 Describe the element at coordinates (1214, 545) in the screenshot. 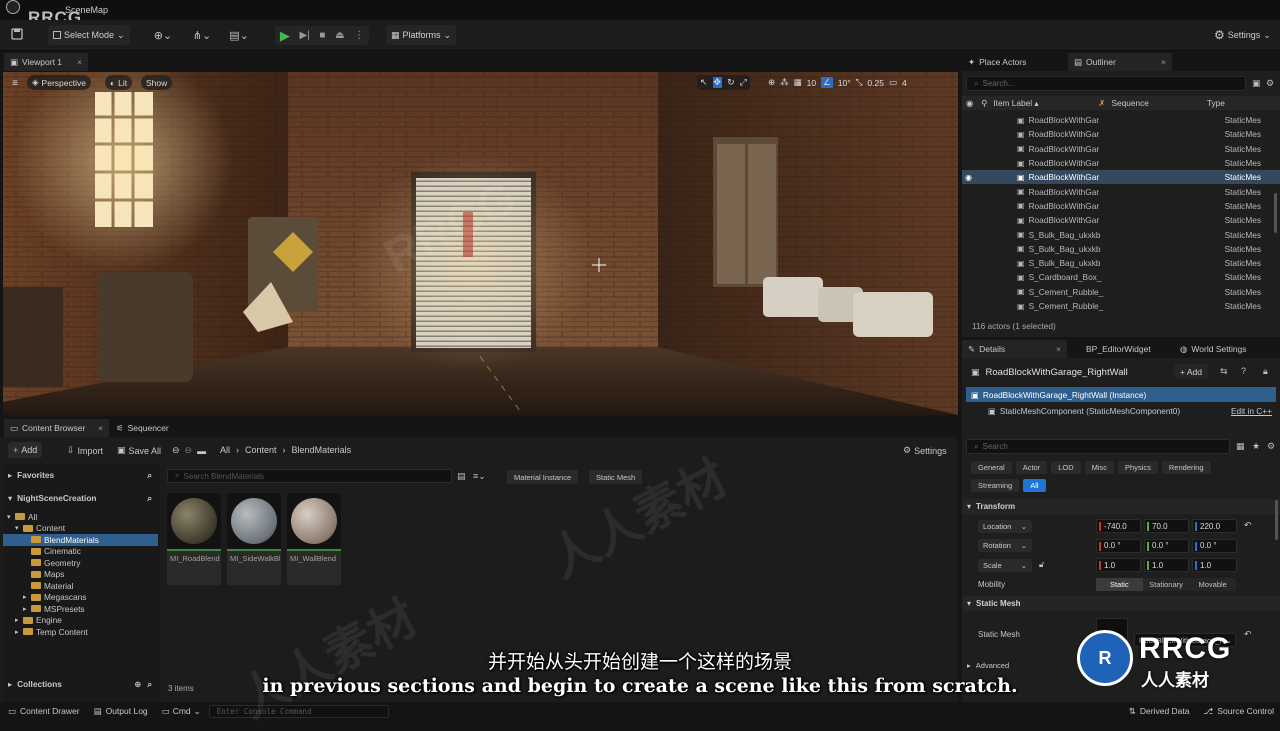

I see `rotation-z-field: 0.0 °` at that location.